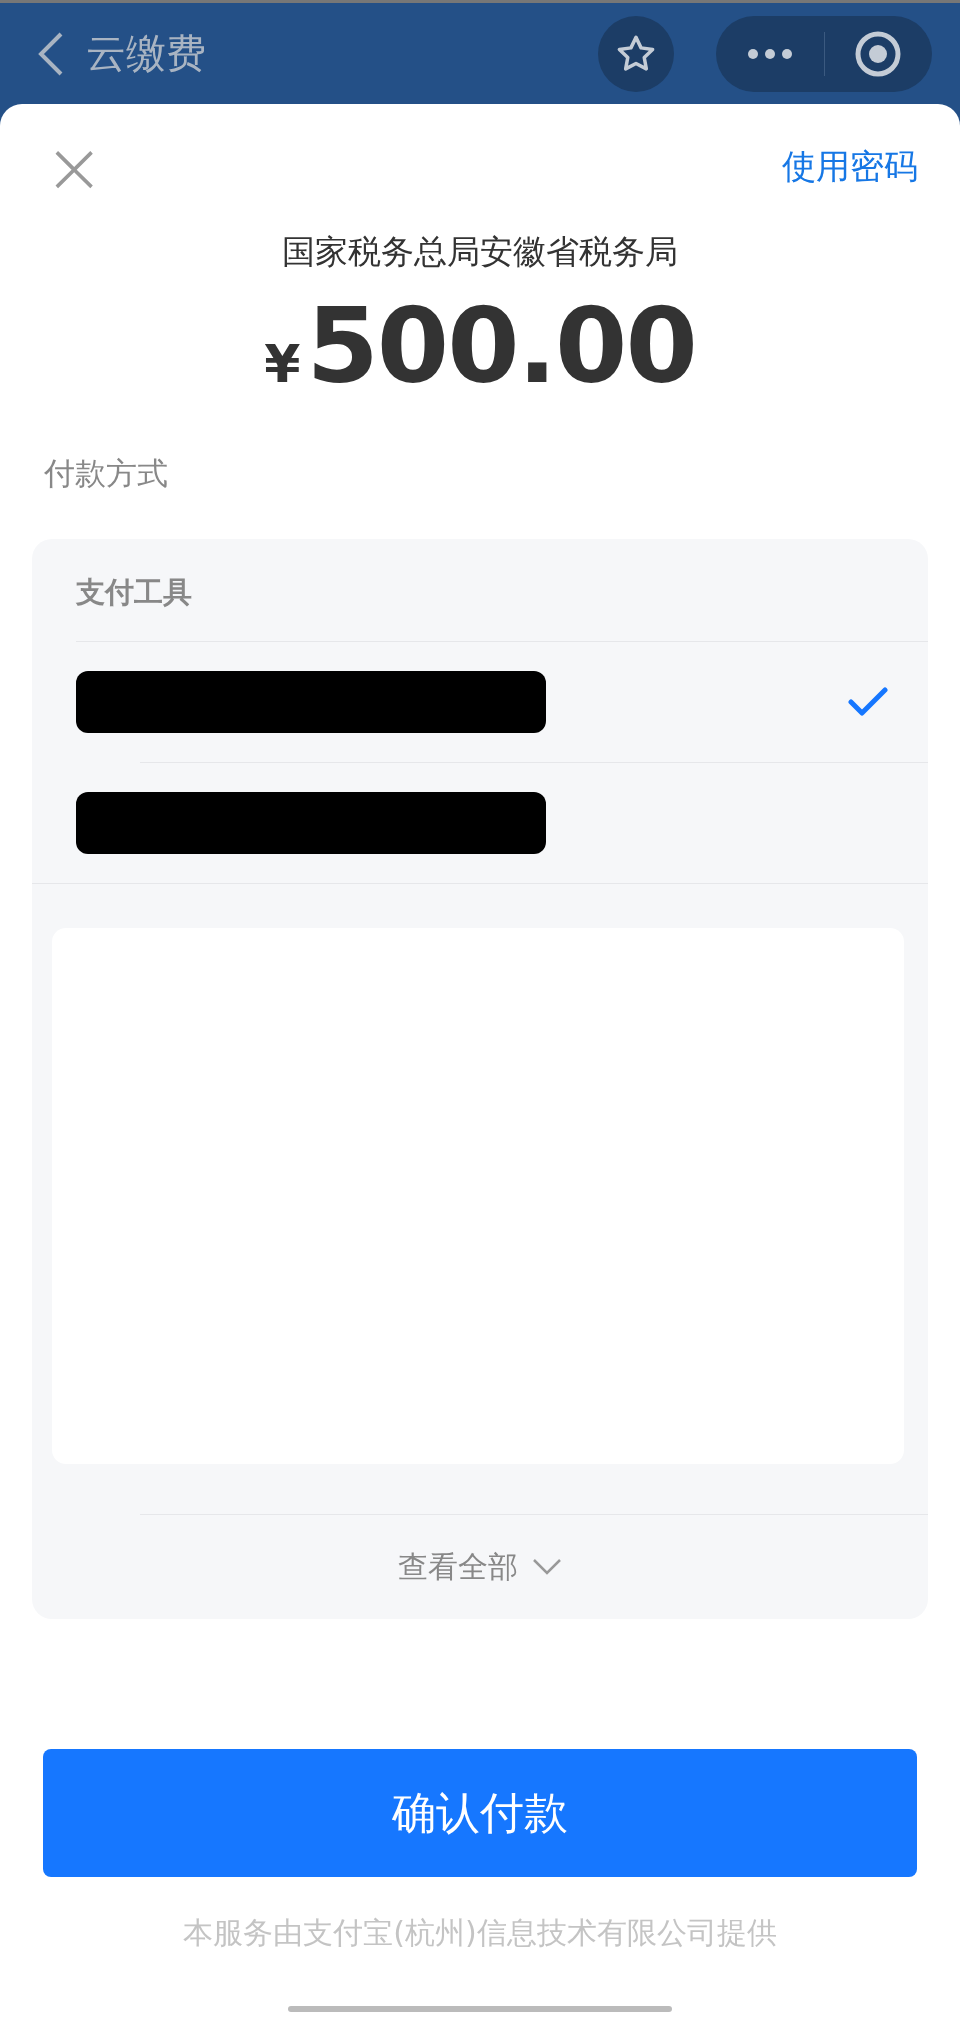  Describe the element at coordinates (769, 53) in the screenshot. I see `more-icon` at that location.